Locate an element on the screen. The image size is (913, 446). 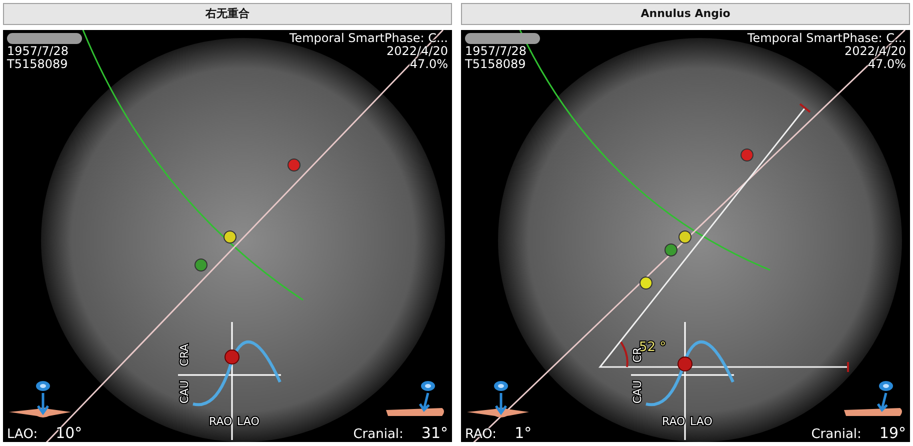
angle-value: 19° is located at coordinates (892, 433).